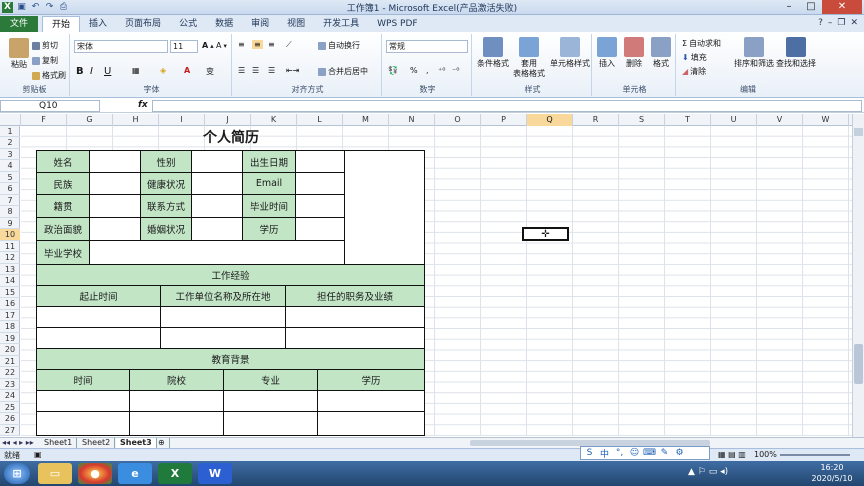  What do you see at coordinates (371, 380) in the screenshot?
I see `edu-col-degree: 学历` at bounding box center [371, 380].